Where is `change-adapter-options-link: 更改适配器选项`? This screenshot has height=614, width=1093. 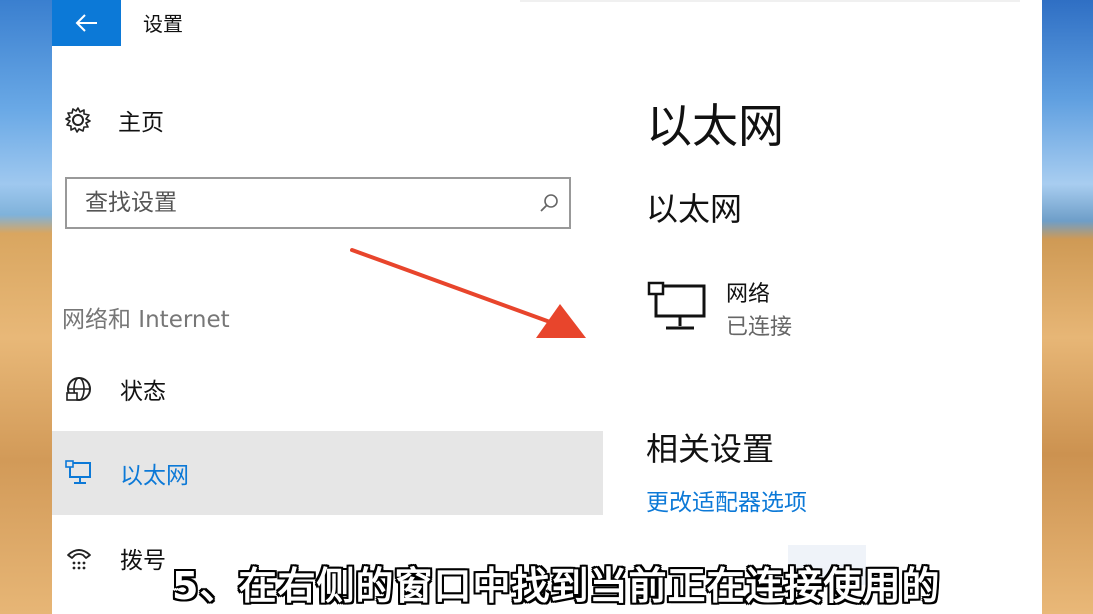 change-adapter-options-link: 更改适配器选项 is located at coordinates (726, 500).